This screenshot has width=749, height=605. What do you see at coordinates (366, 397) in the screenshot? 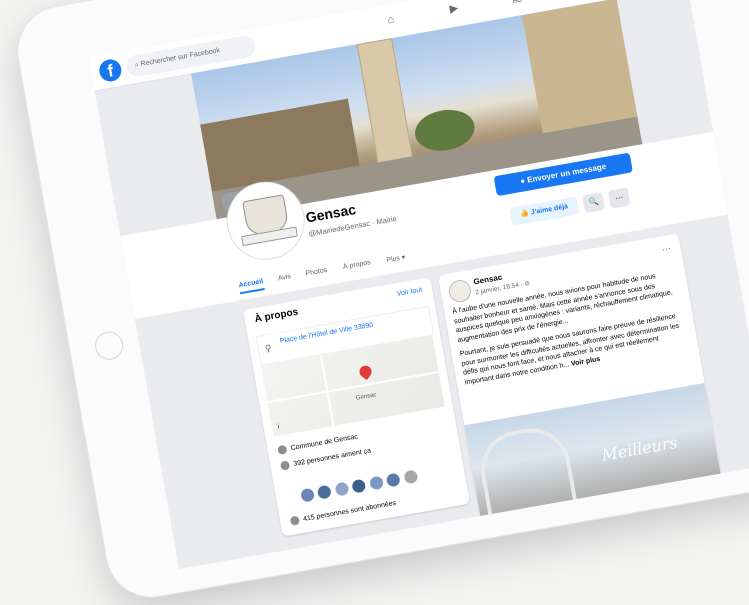
I see `map-label: Gensac` at bounding box center [366, 397].